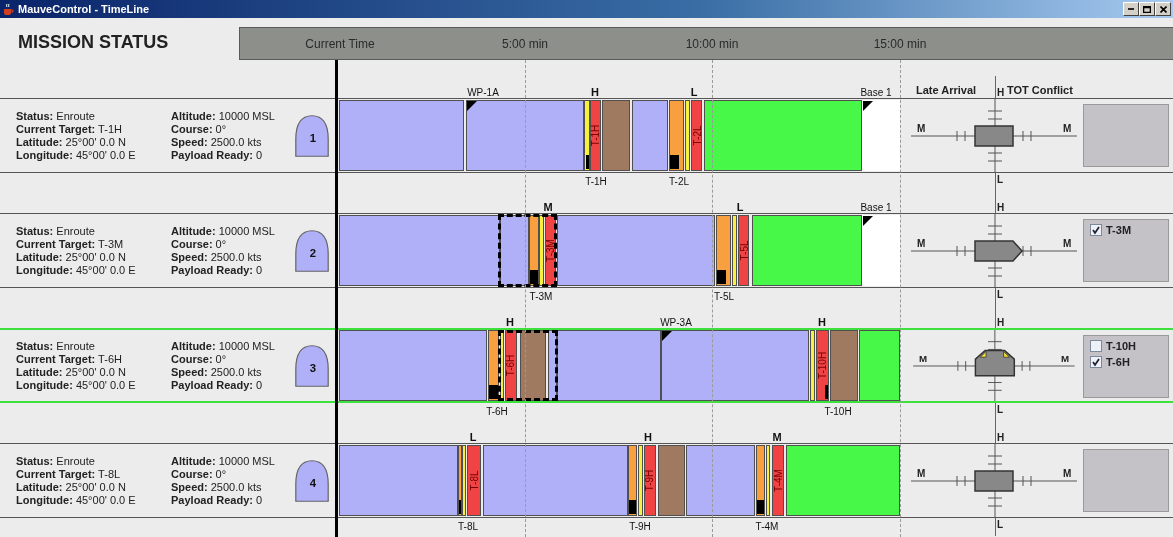 Image resolution: width=1173 pixels, height=537 pixels. What do you see at coordinates (900, 44) in the screenshot?
I see `time-label: 15:00 min` at bounding box center [900, 44].